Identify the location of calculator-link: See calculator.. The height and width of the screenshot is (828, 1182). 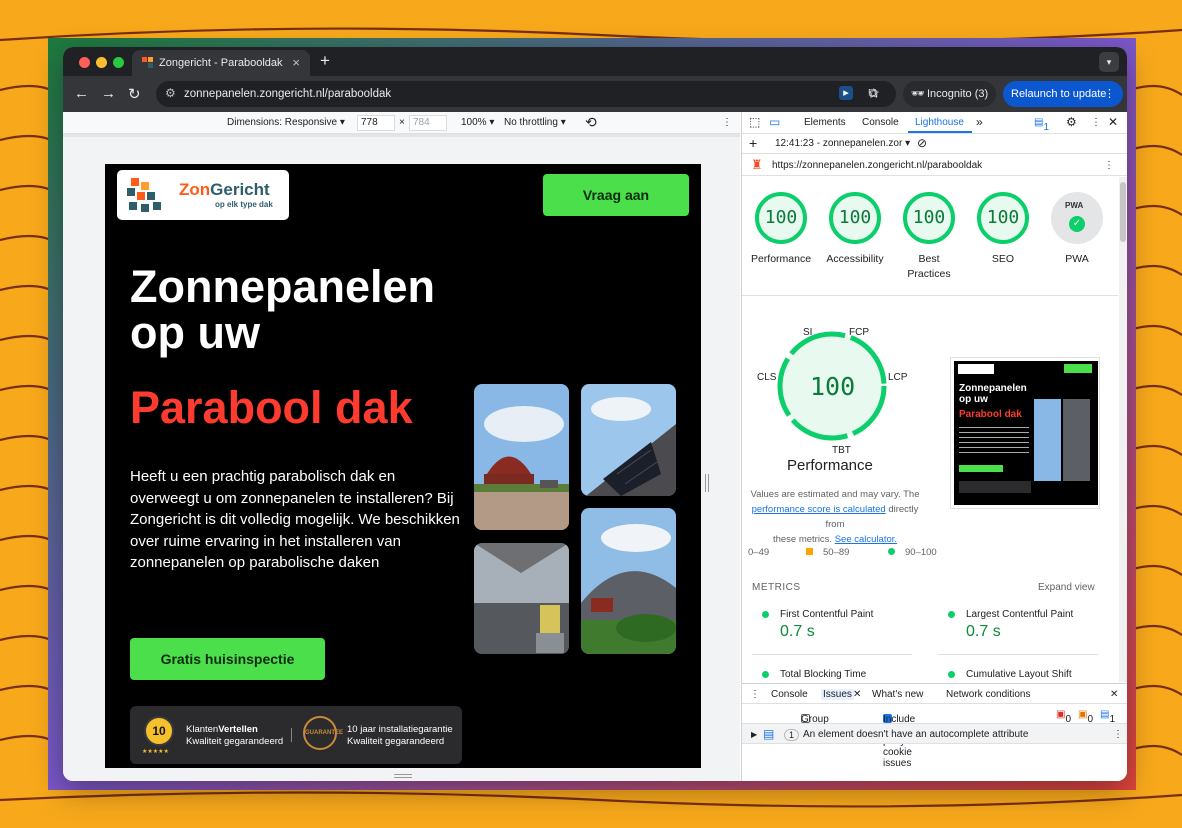
(866, 539).